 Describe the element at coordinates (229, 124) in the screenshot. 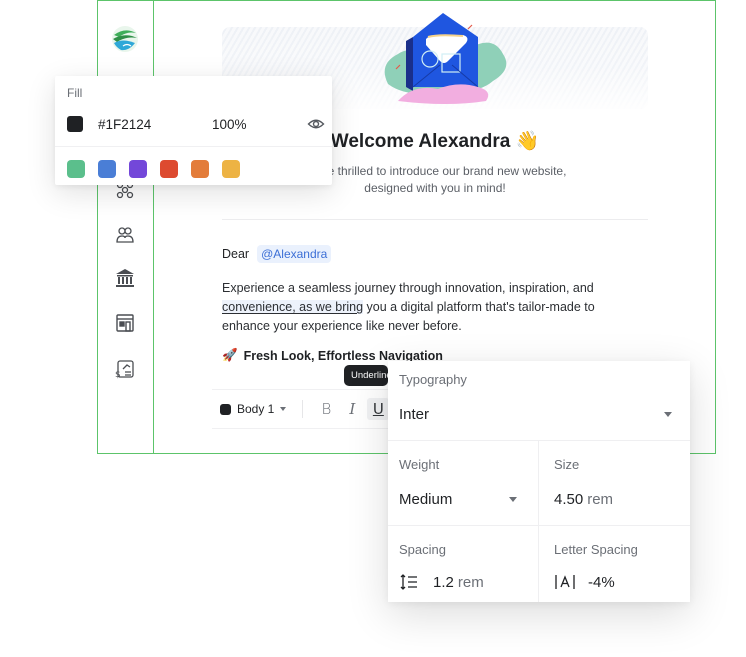

I see `fill-opacity-input: 100%` at that location.